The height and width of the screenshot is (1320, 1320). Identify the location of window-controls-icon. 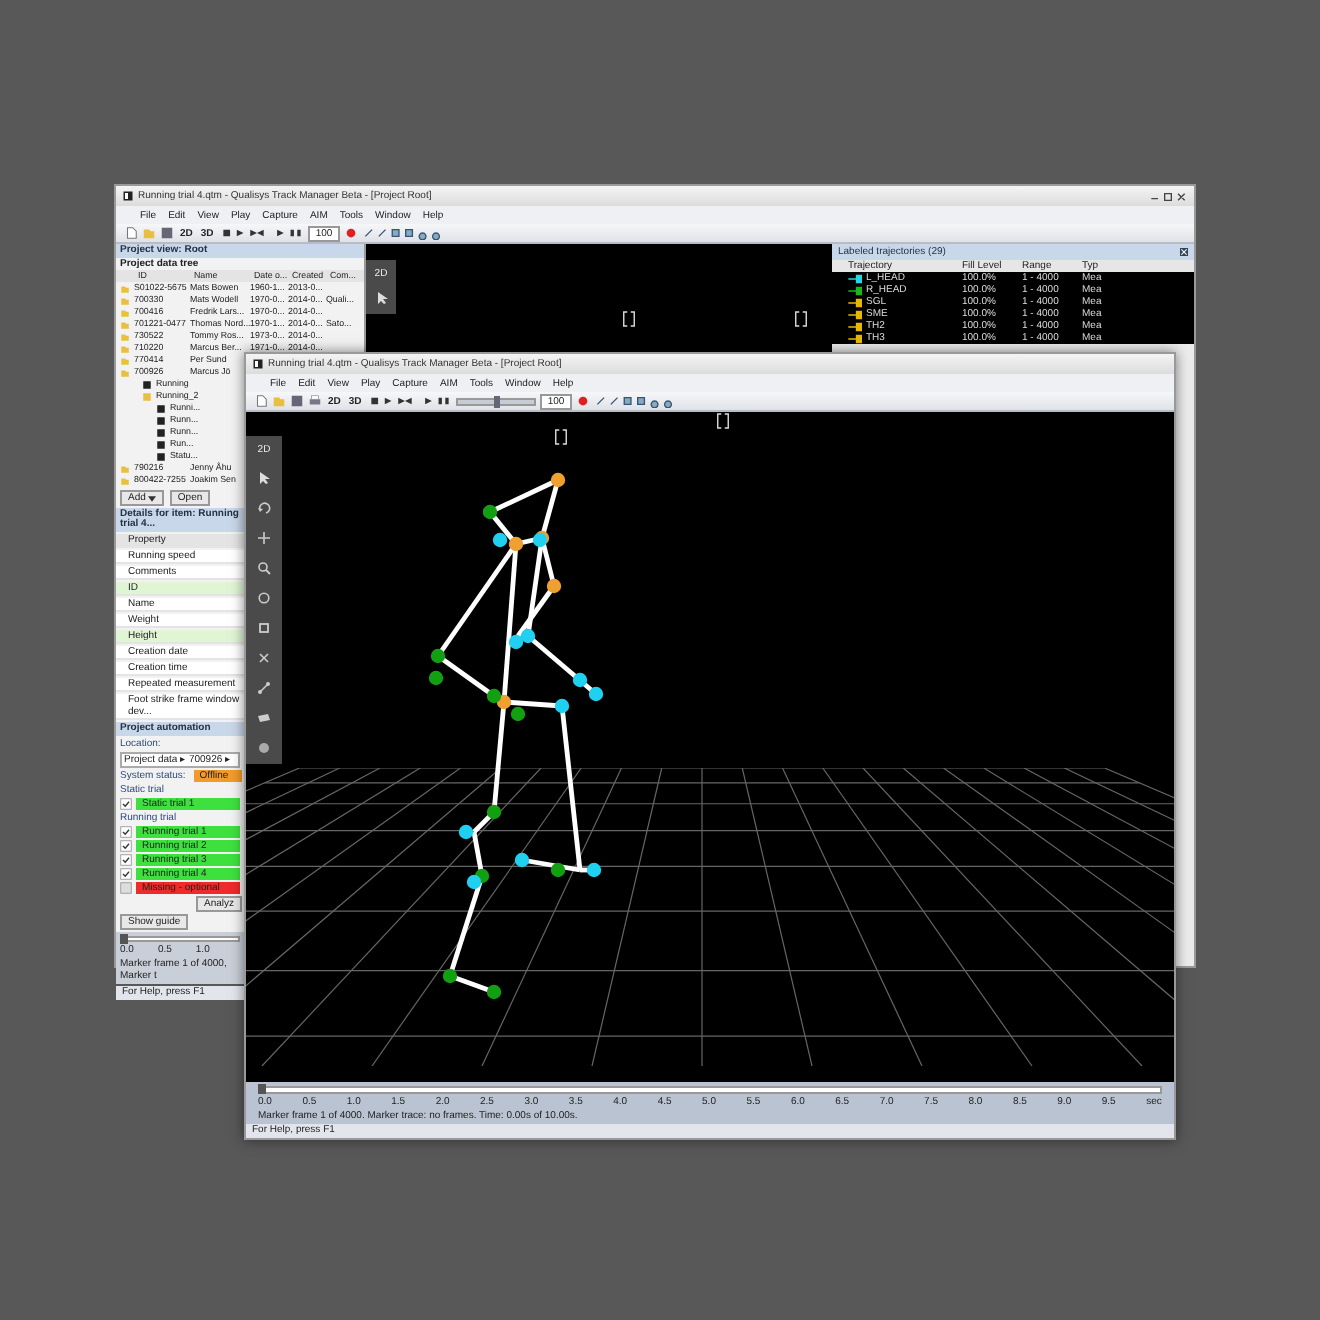
(1168, 196).